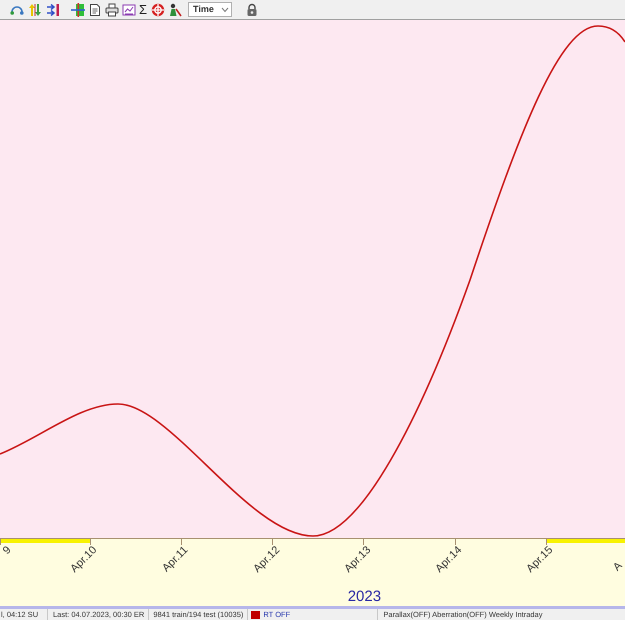  What do you see at coordinates (35, 9) in the screenshot?
I see `arrows-icon` at bounding box center [35, 9].